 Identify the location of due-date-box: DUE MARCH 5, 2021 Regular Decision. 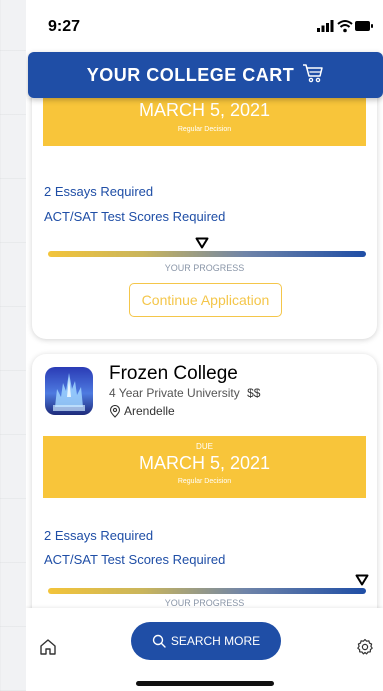
(204, 467).